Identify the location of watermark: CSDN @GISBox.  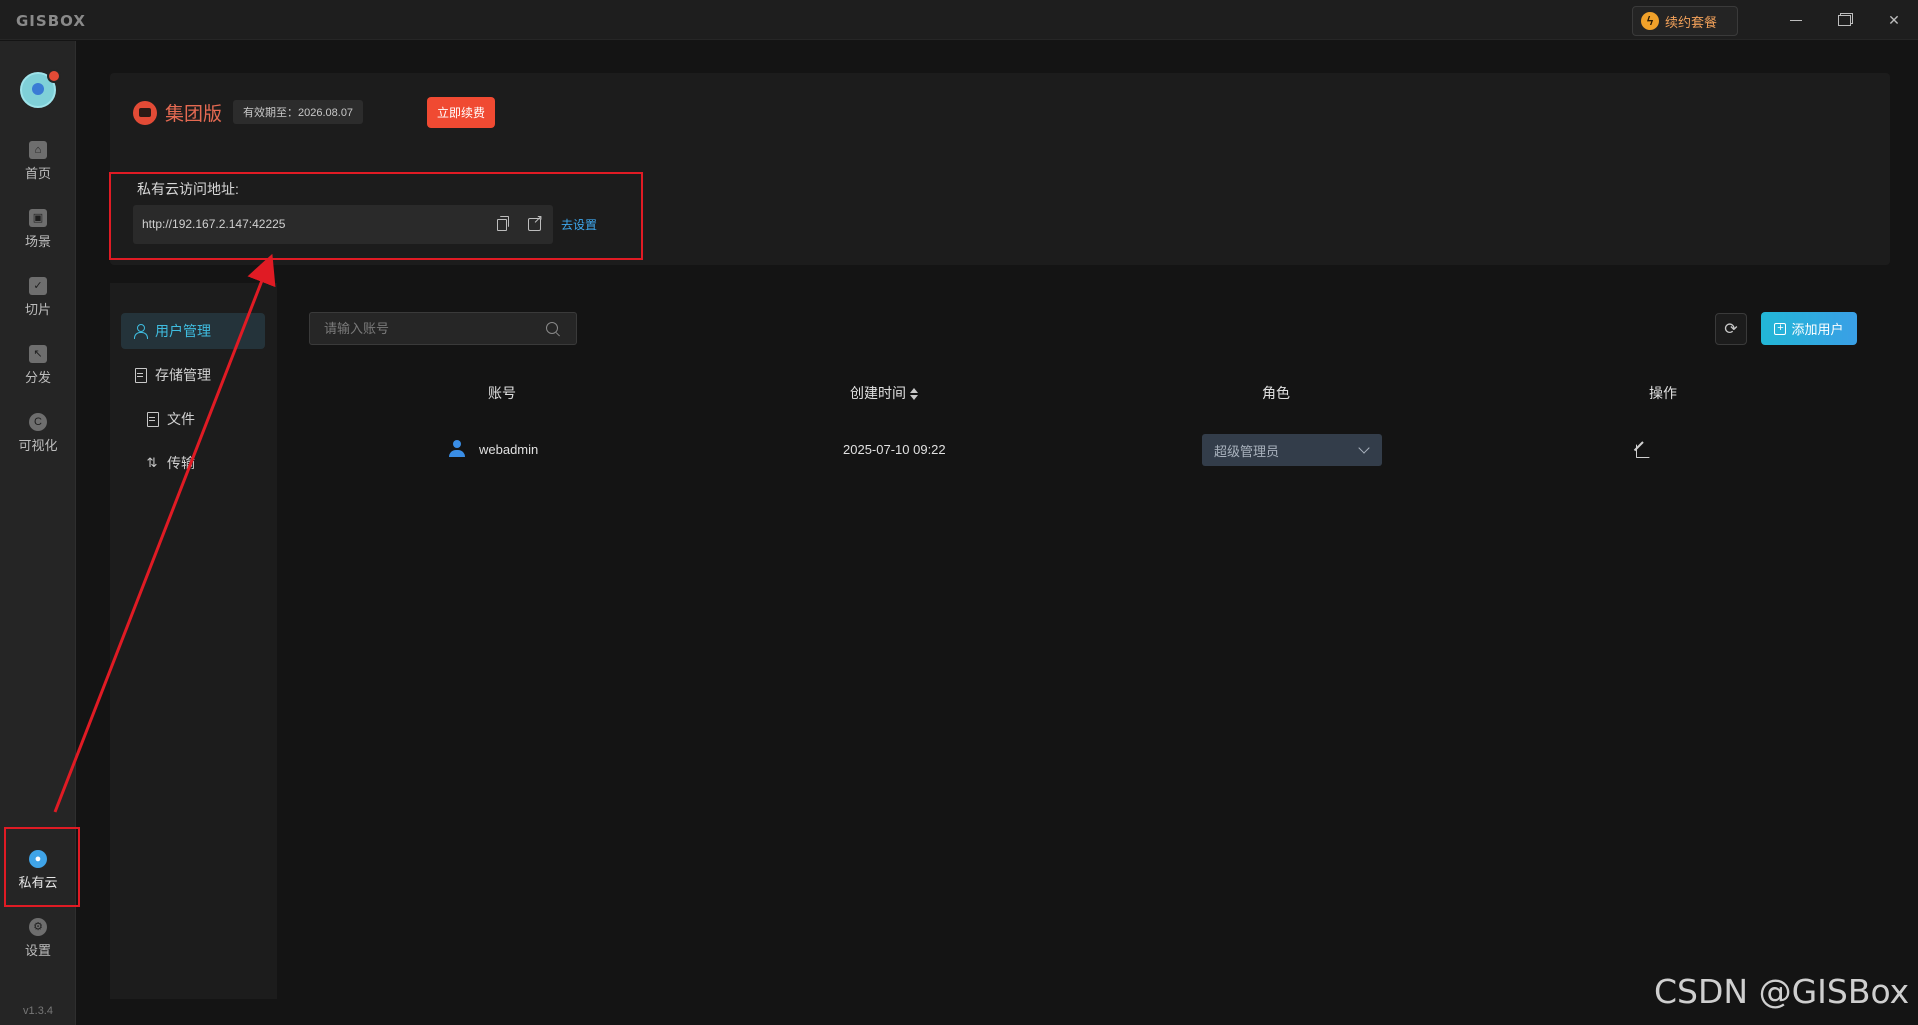
(1782, 991).